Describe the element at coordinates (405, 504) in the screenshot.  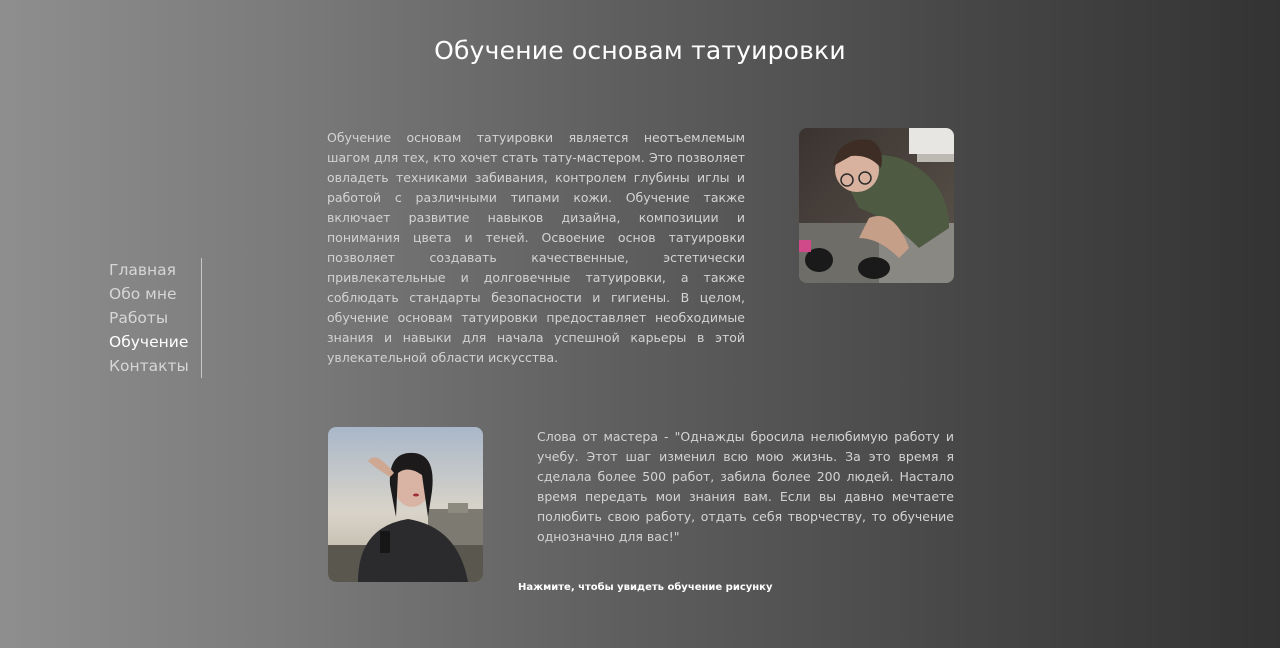
I see `tattoo-master-portrait-photo` at that location.